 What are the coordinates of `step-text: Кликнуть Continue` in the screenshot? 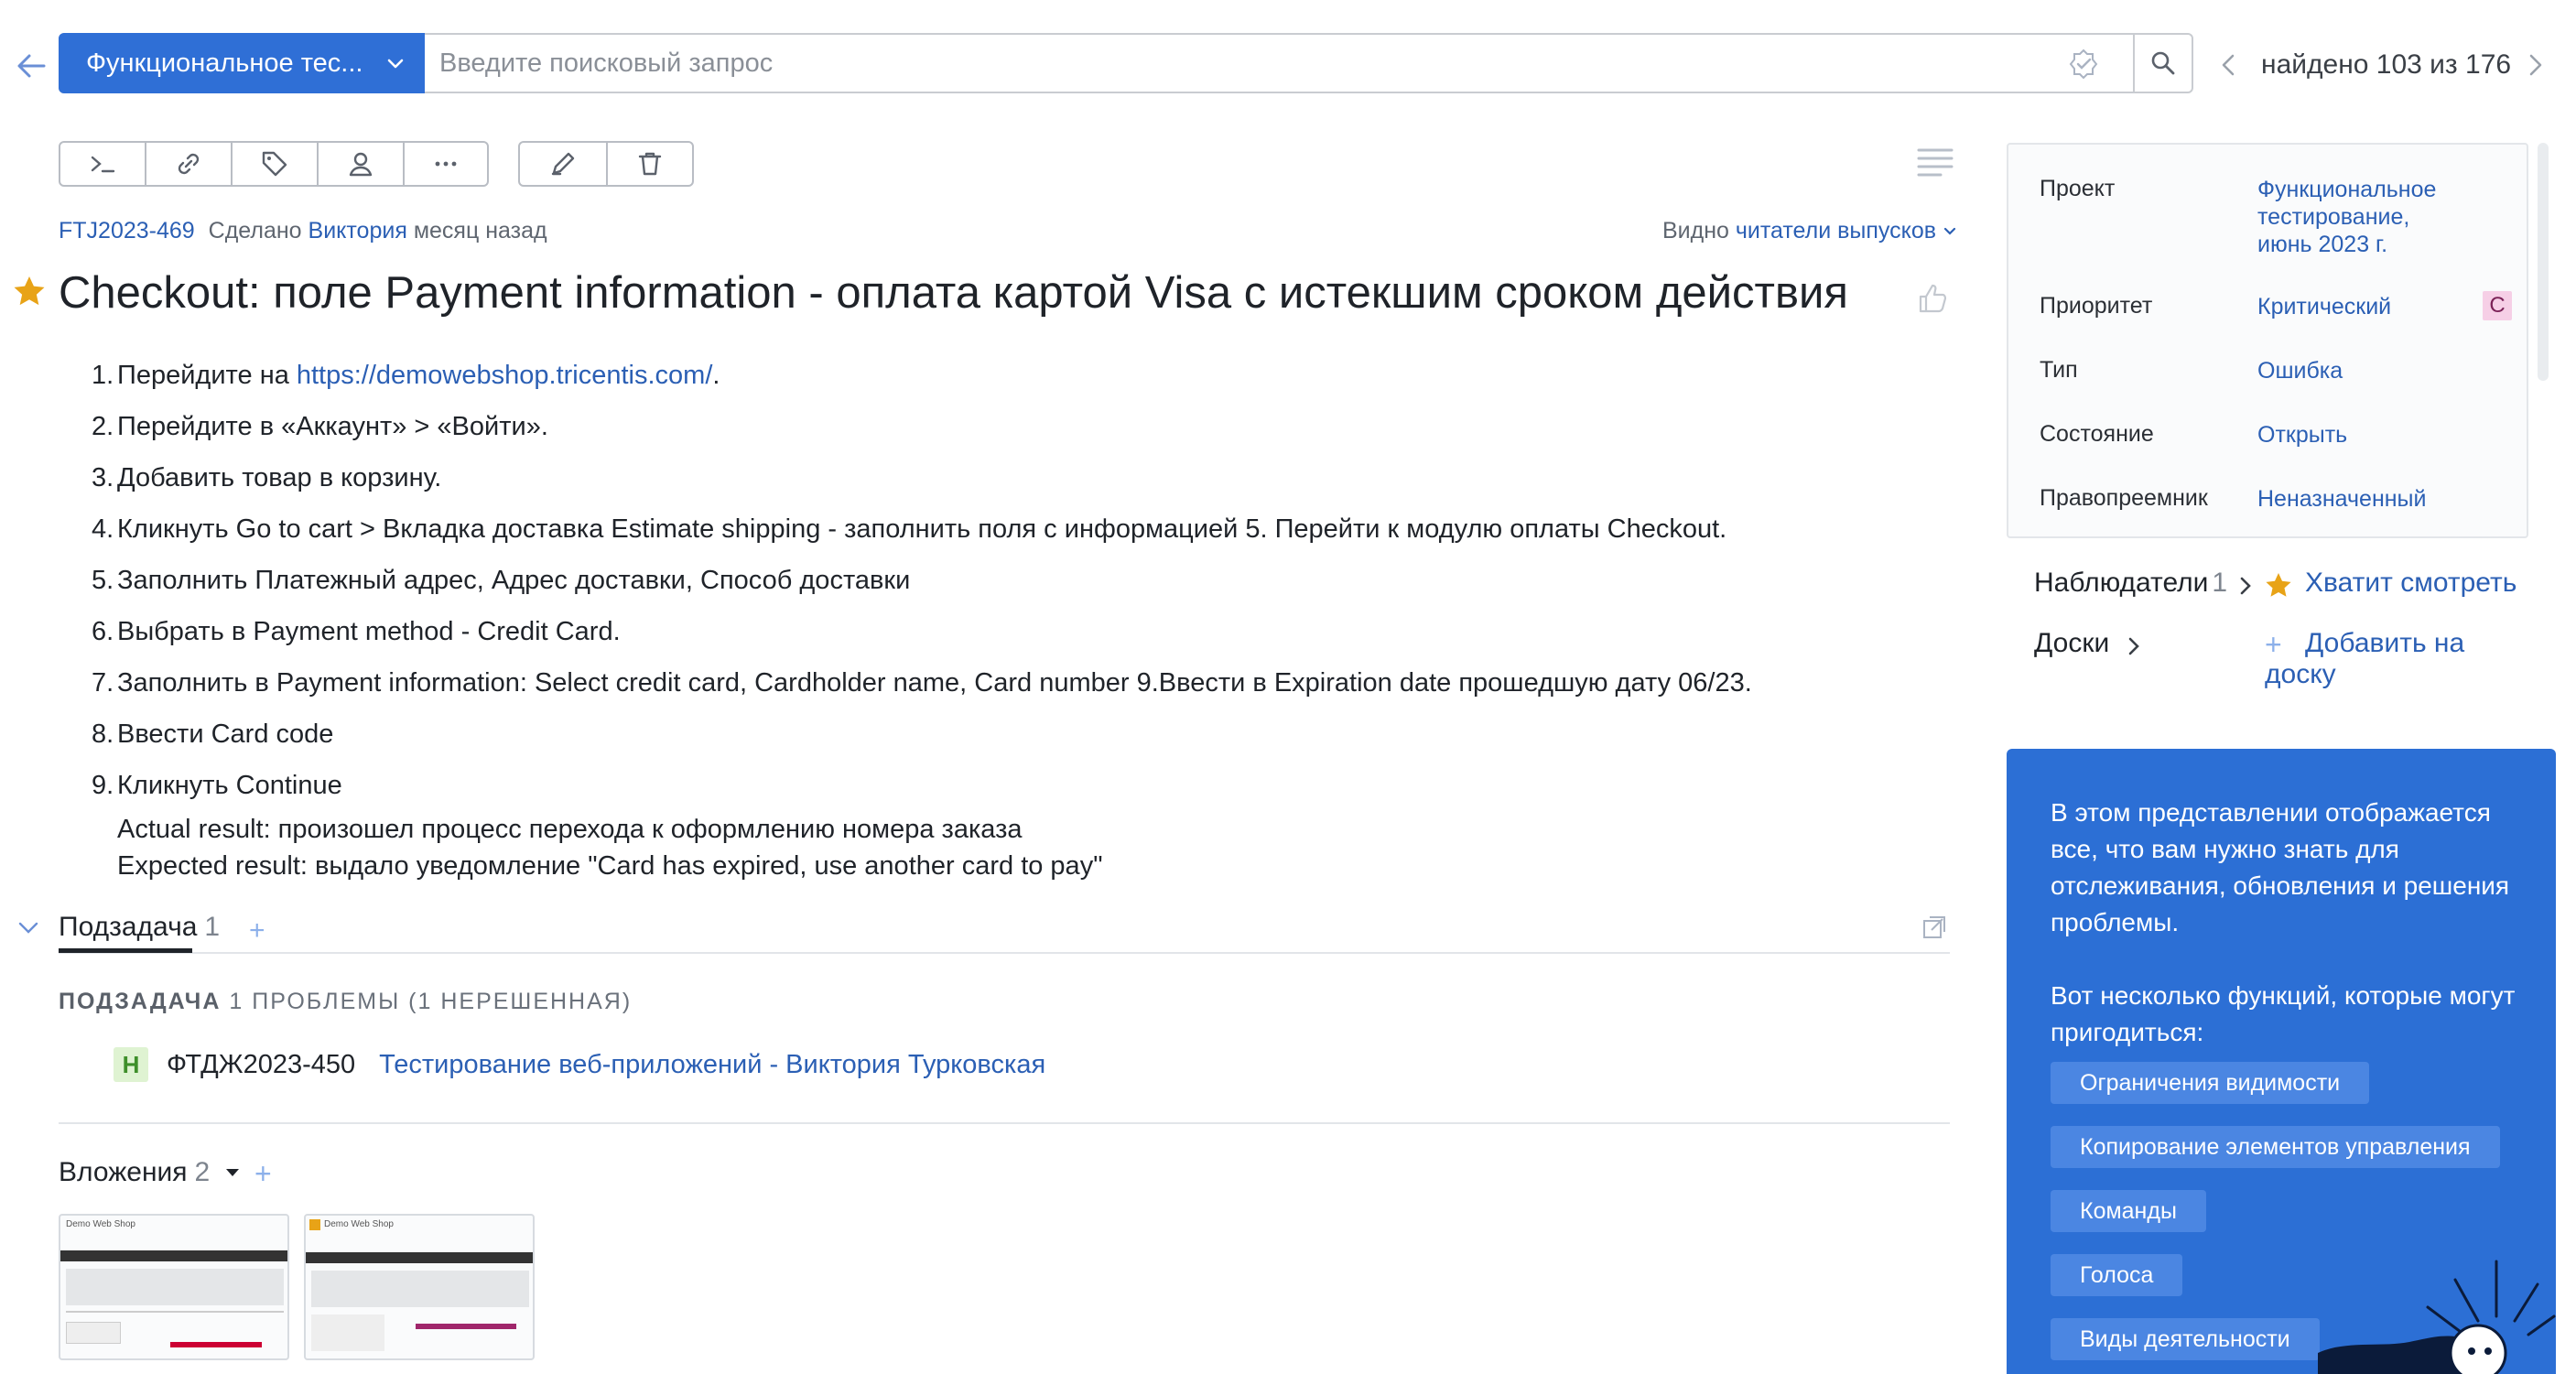 It's located at (230, 785).